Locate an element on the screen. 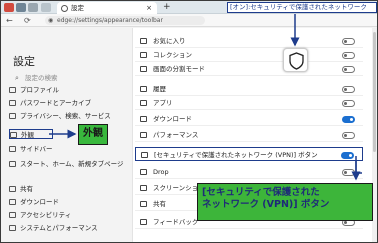 The image size is (378, 243). accessibility-icon is located at coordinates (12, 215).